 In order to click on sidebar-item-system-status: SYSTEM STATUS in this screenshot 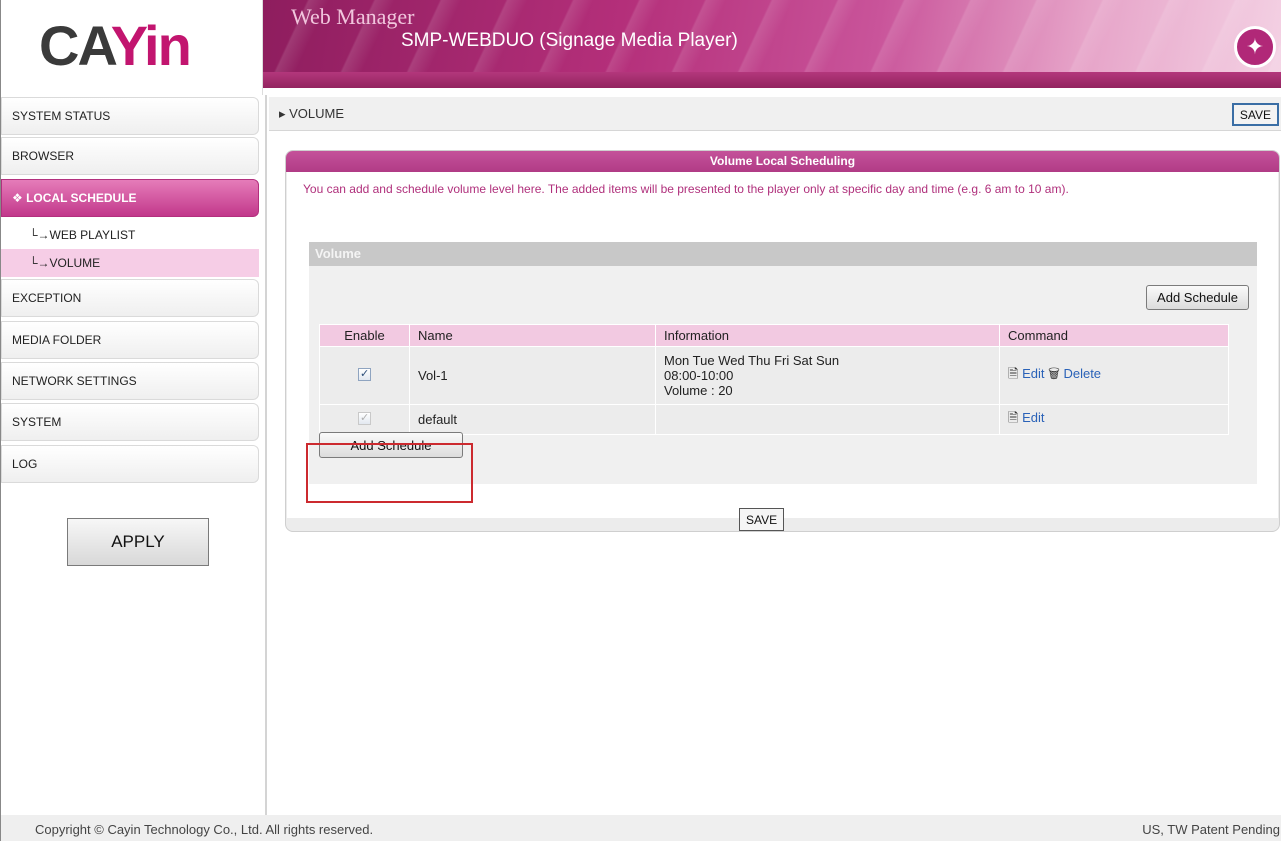, I will do `click(130, 116)`.